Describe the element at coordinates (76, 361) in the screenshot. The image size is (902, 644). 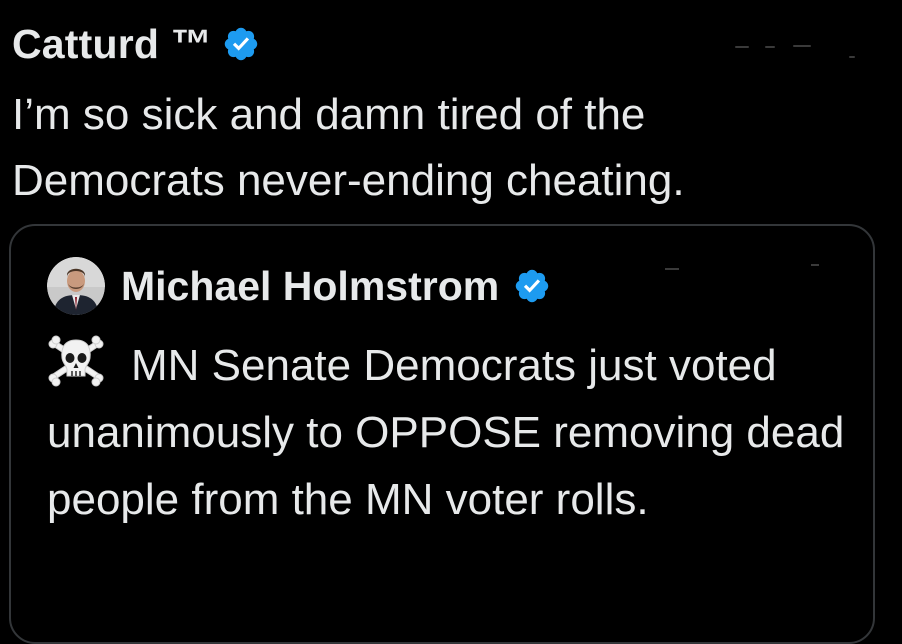
I see `skull-and-crossbones-icon` at that location.